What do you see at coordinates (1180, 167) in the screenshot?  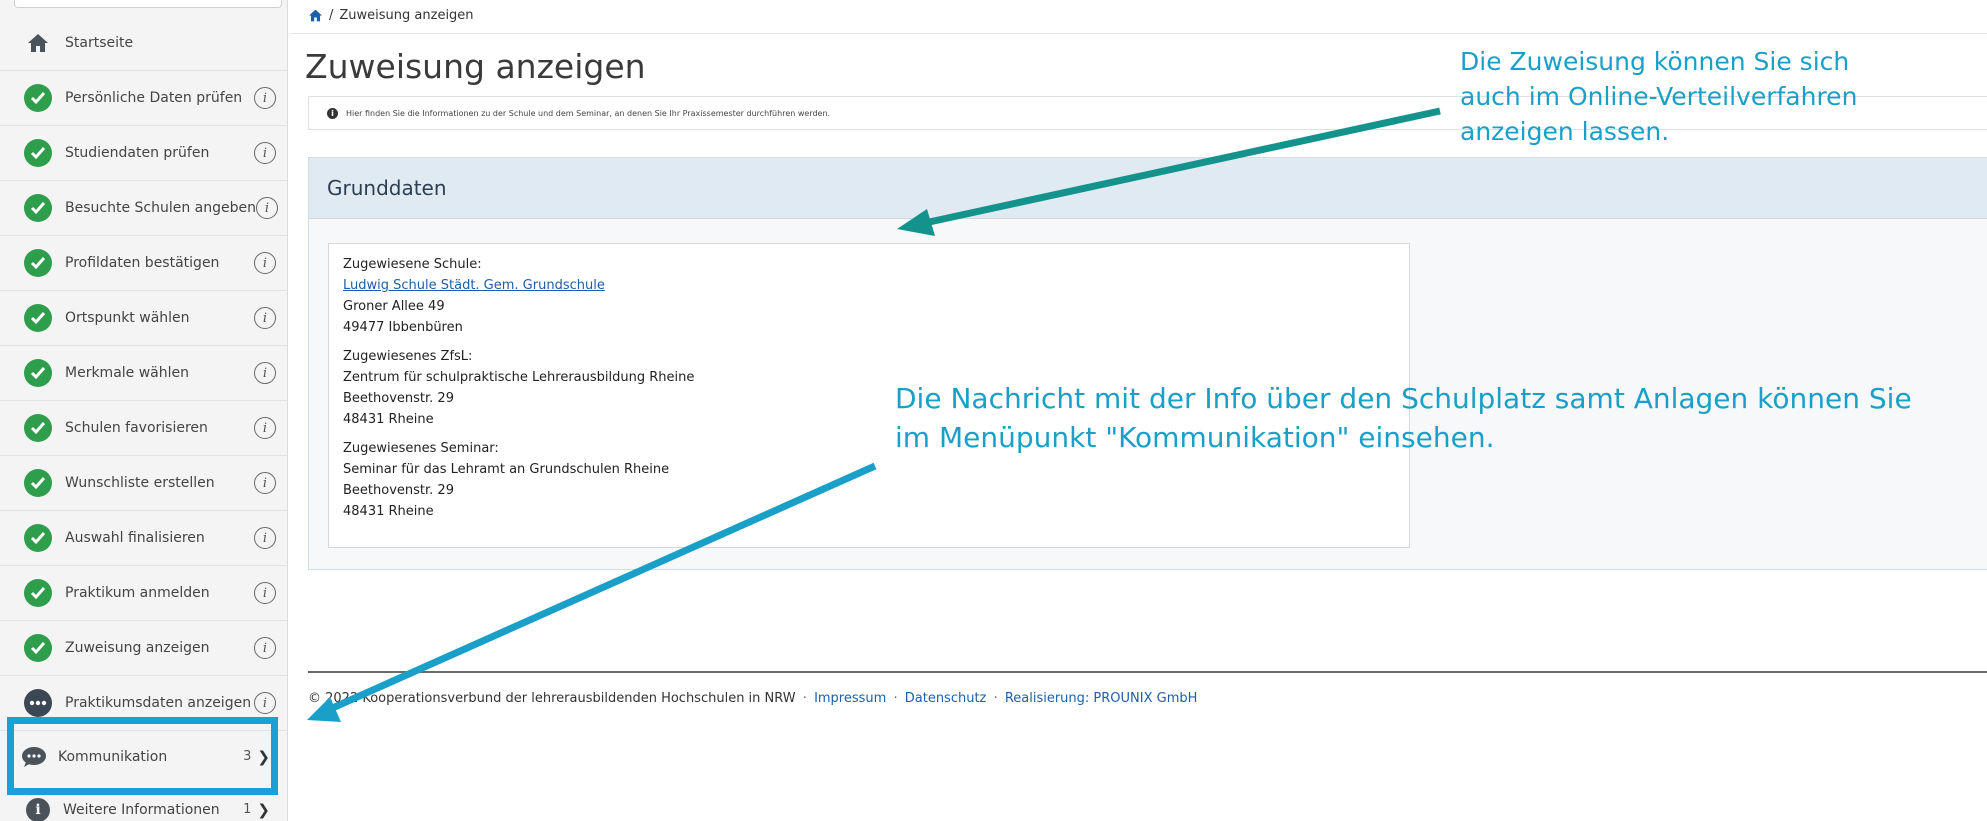 I see `arrow-line-teal` at bounding box center [1180, 167].